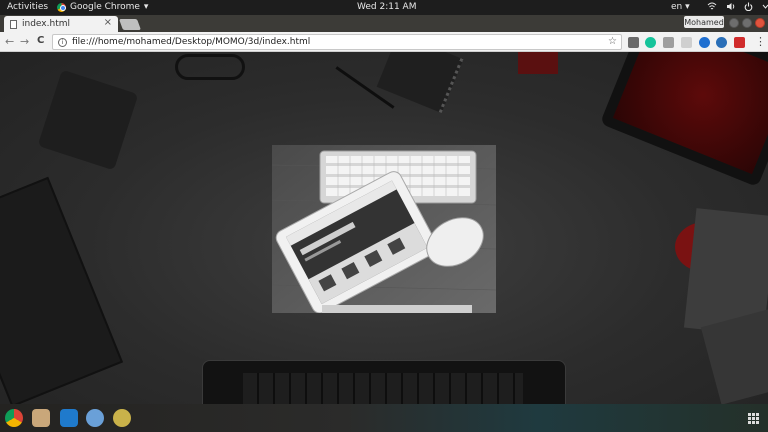 Image resolution: width=768 pixels, height=432 pixels. I want to click on forward-arrow-icon: →, so click(24, 41).